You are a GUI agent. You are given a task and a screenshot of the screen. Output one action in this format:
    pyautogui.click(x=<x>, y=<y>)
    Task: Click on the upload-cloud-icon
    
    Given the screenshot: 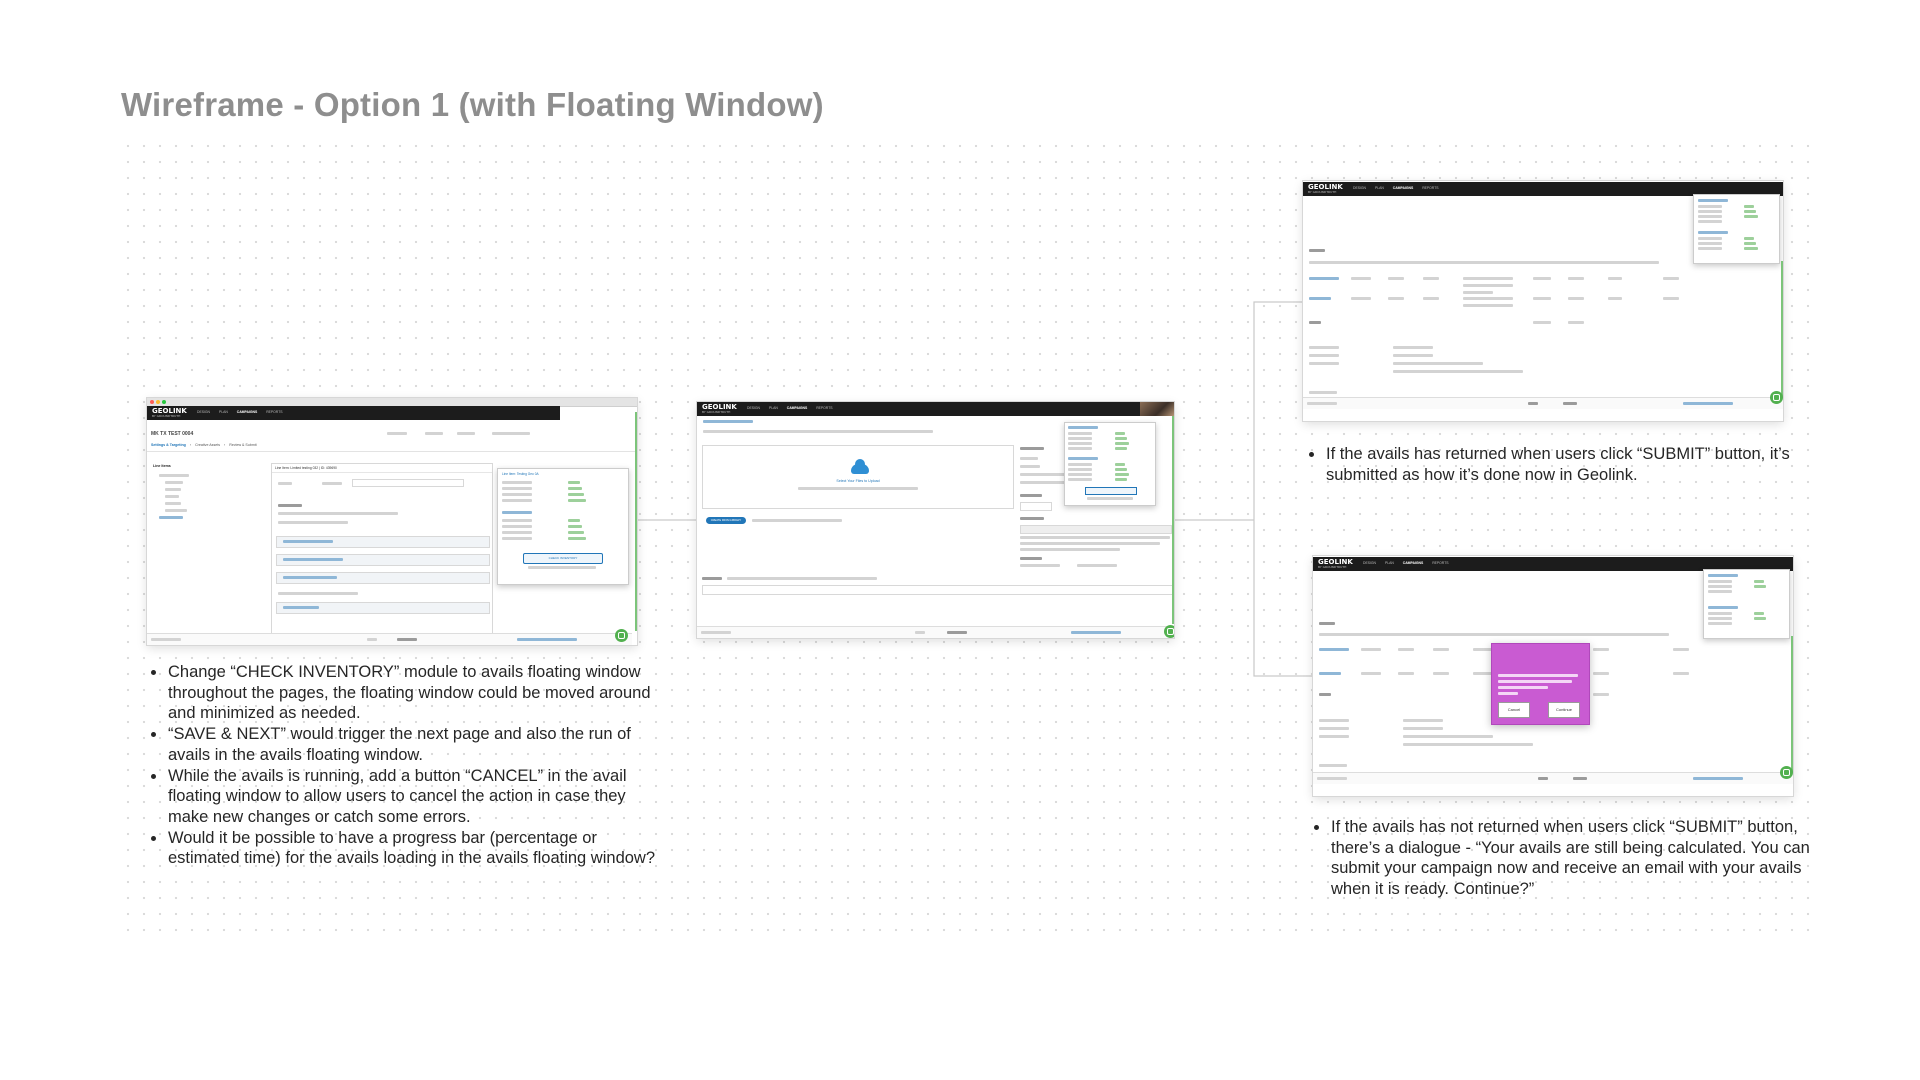 What is the action you would take?
    pyautogui.click(x=860, y=466)
    